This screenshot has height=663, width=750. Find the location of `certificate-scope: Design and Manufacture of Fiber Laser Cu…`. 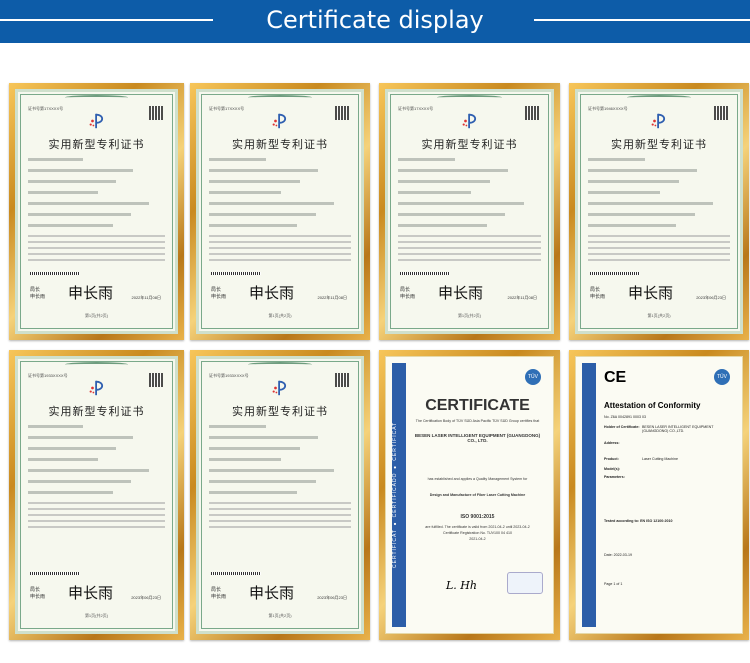

certificate-scope: Design and Manufacture of Fiber Laser Cu… is located at coordinates (477, 495).